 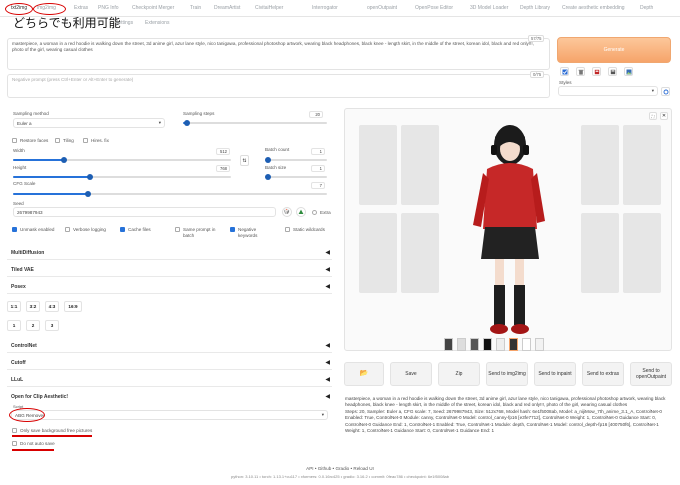 What do you see at coordinates (411, 374) in the screenshot?
I see `save-button: Save` at bounding box center [411, 374].